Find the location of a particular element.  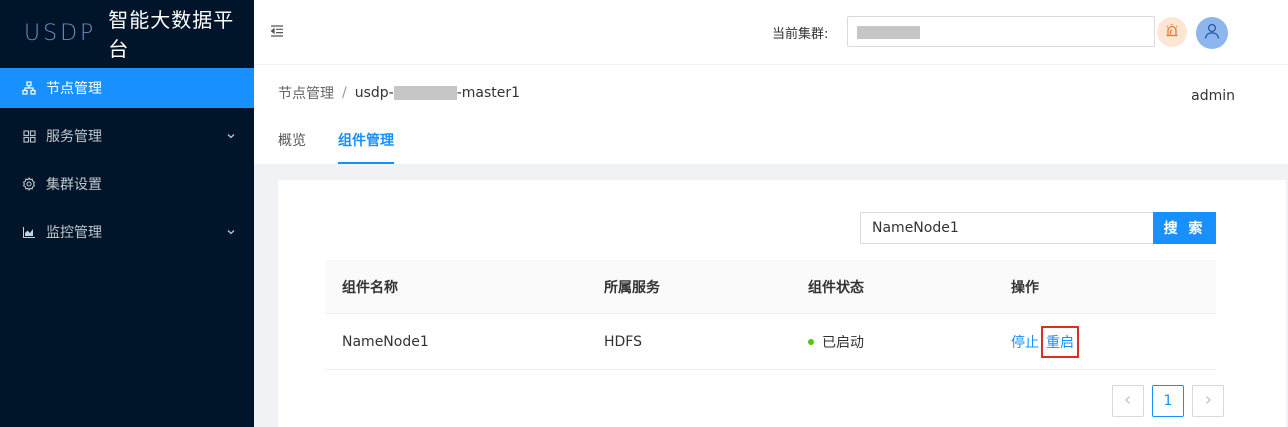

cell-service: HDFS is located at coordinates (623, 341).